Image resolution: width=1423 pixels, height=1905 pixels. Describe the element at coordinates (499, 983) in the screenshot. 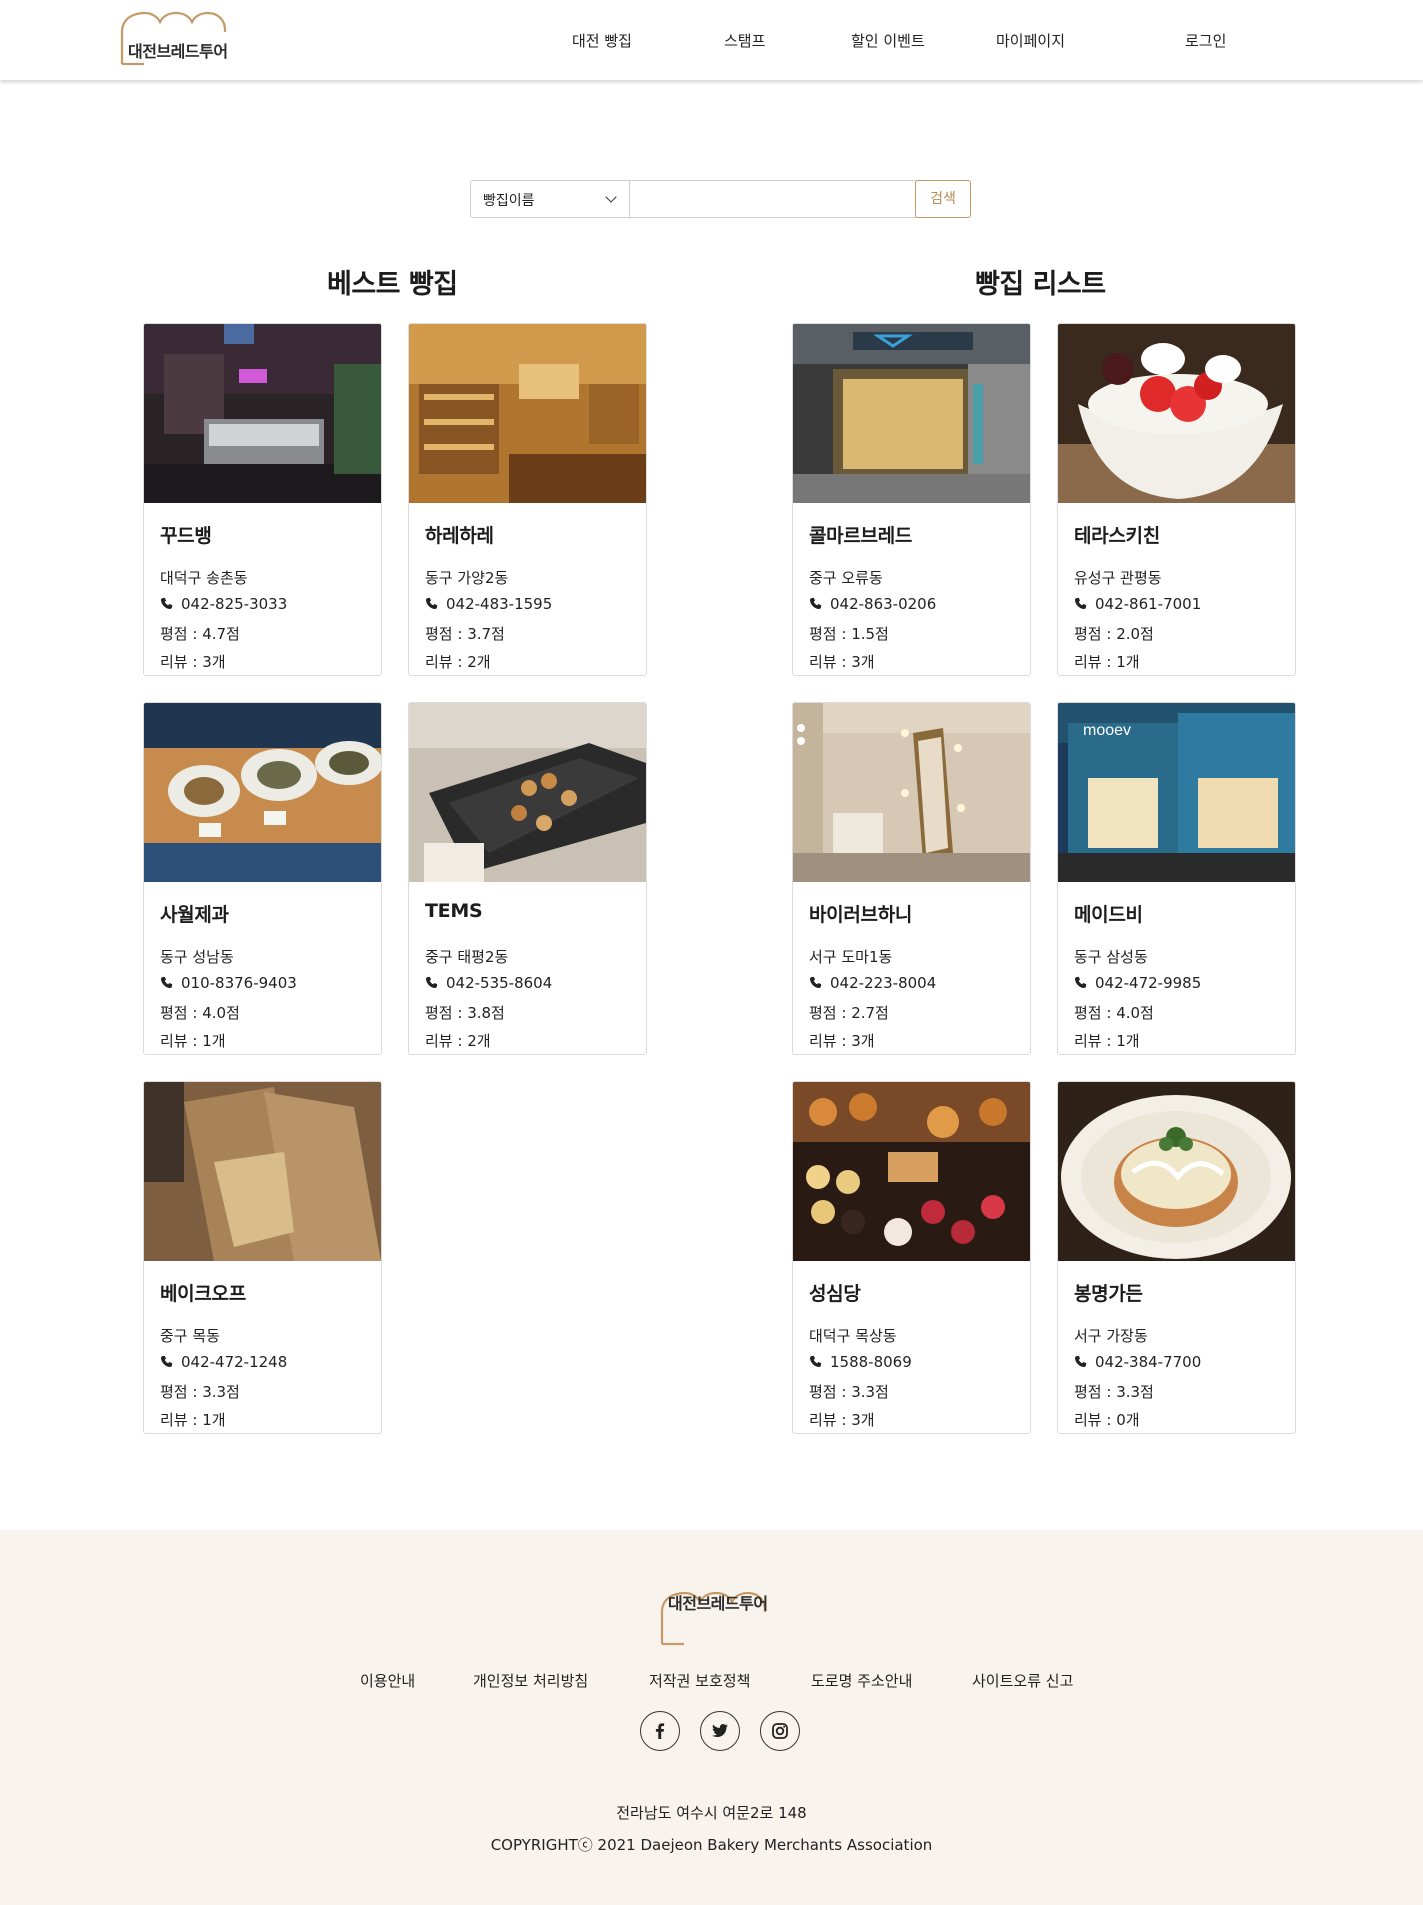

I see `bakery-phone: 042-535-8604` at that location.